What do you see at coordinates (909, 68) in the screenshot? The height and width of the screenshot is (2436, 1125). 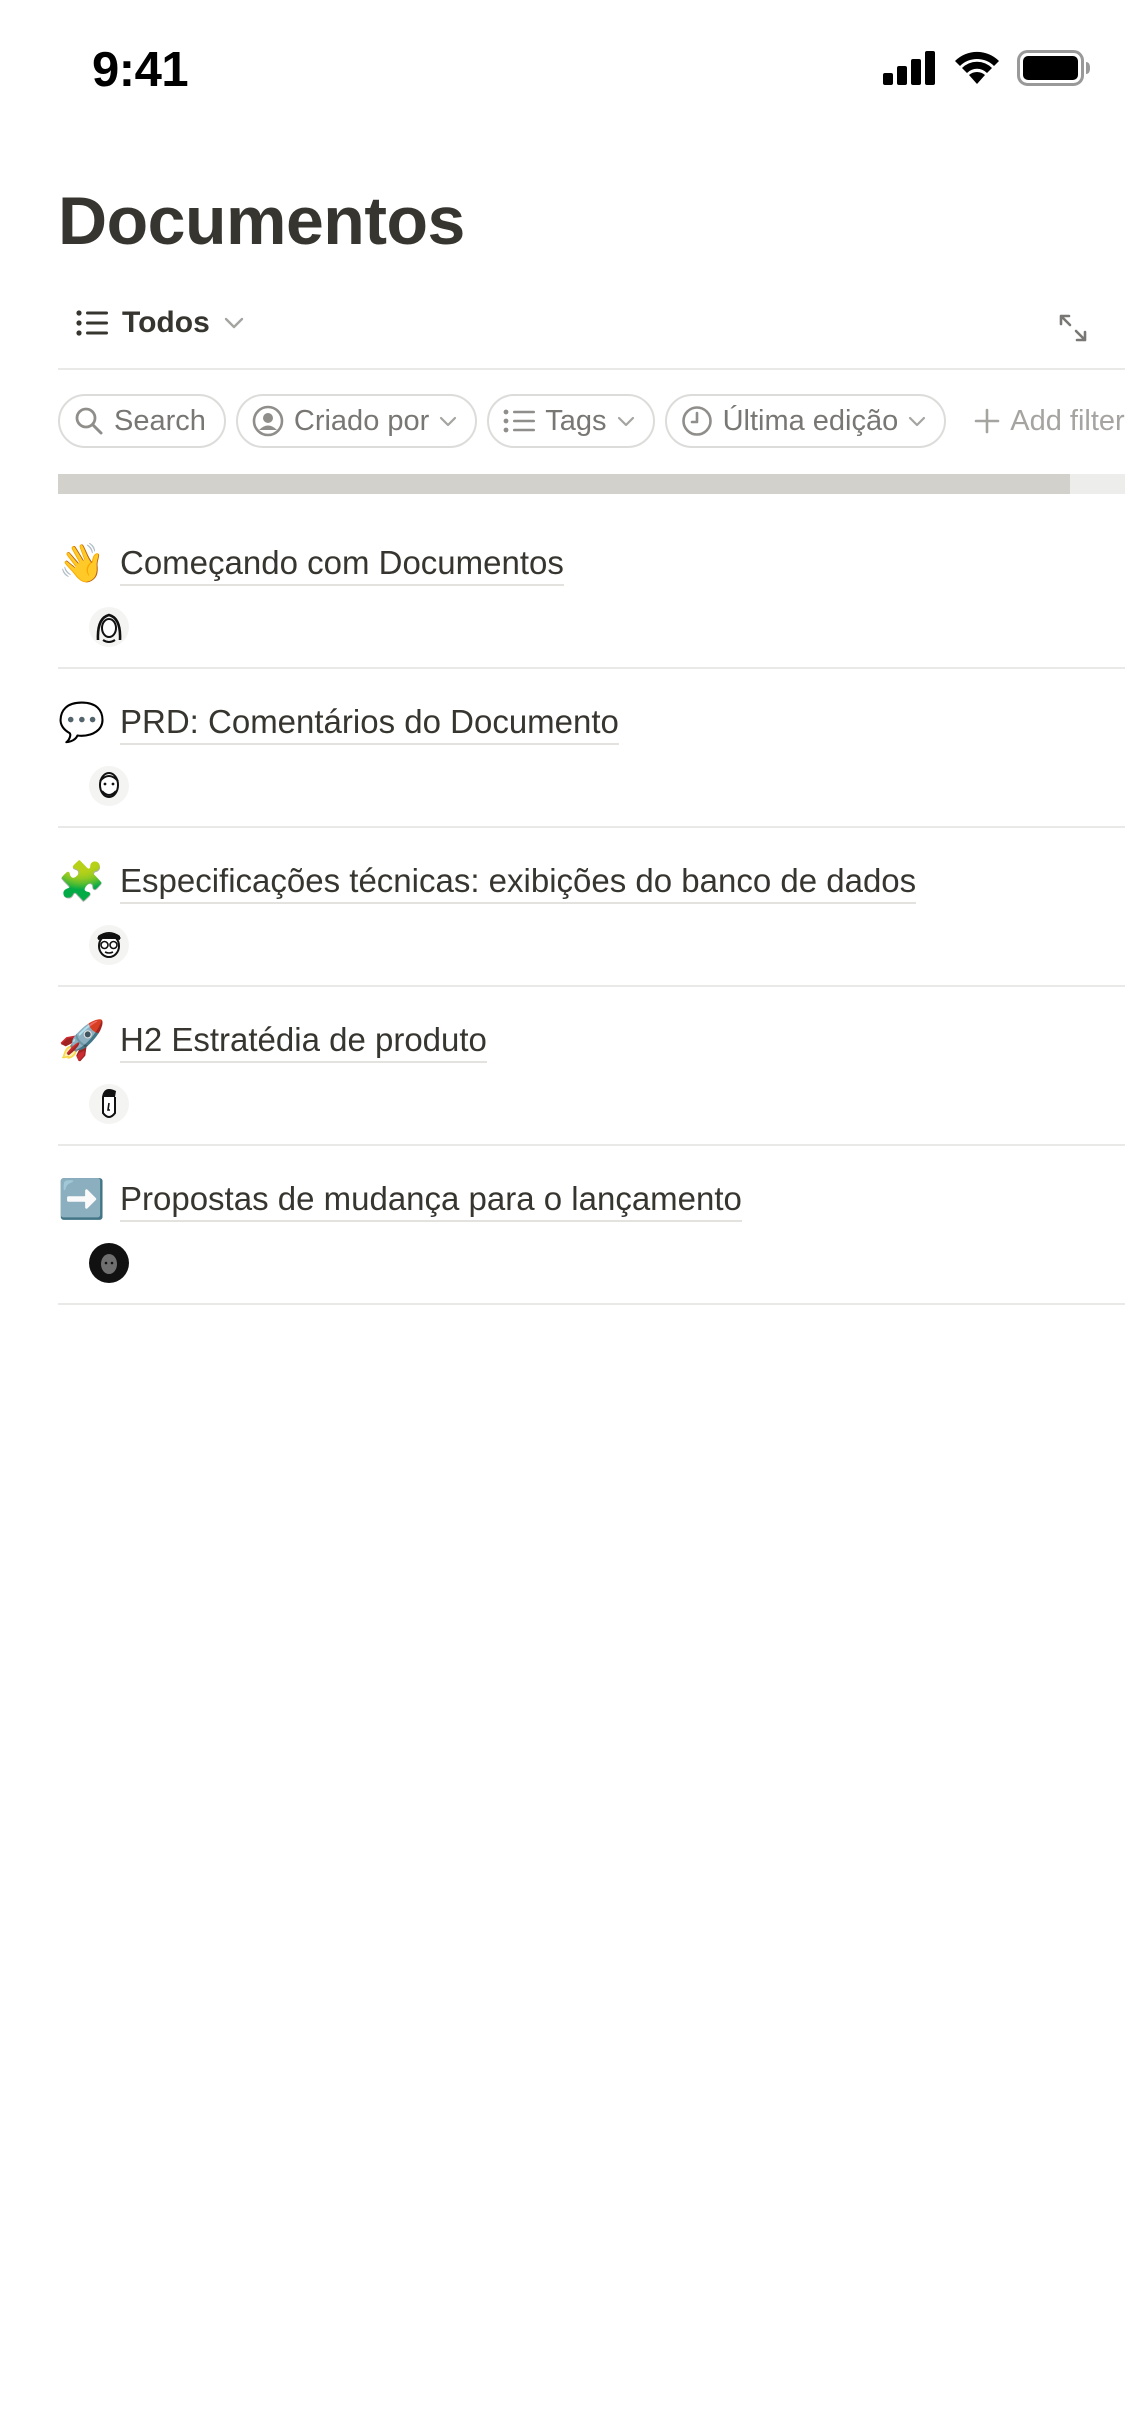 I see `signal-icon` at bounding box center [909, 68].